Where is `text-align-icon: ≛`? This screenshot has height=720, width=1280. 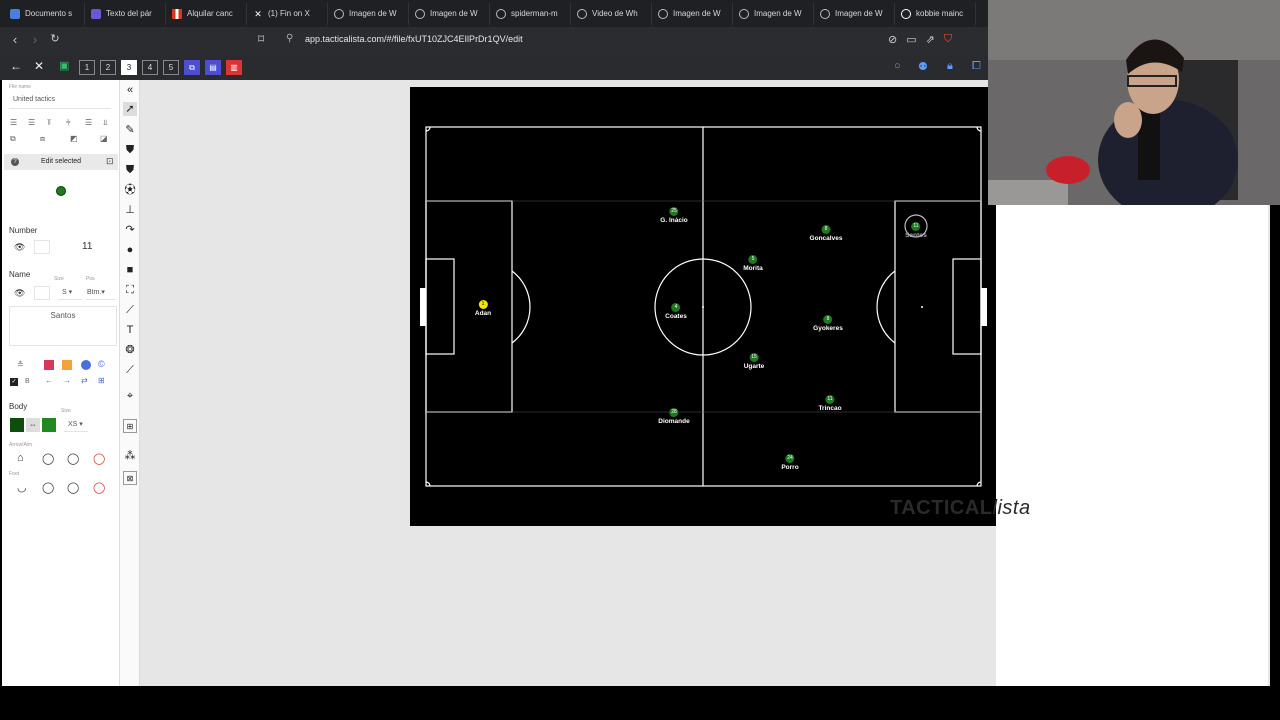
text-align-icon: ≛ is located at coordinates (20, 364).